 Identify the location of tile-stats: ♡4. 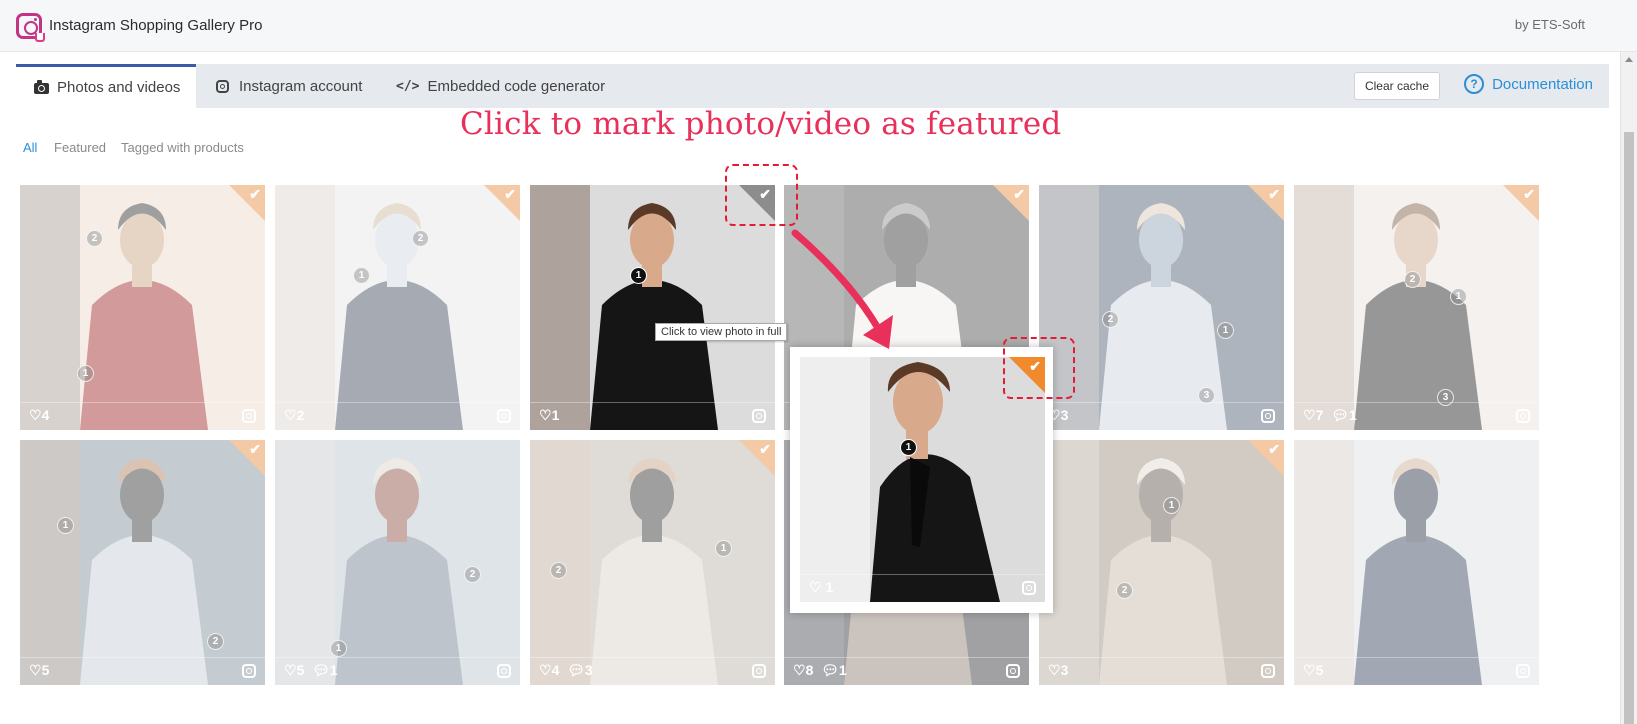
(39, 415).